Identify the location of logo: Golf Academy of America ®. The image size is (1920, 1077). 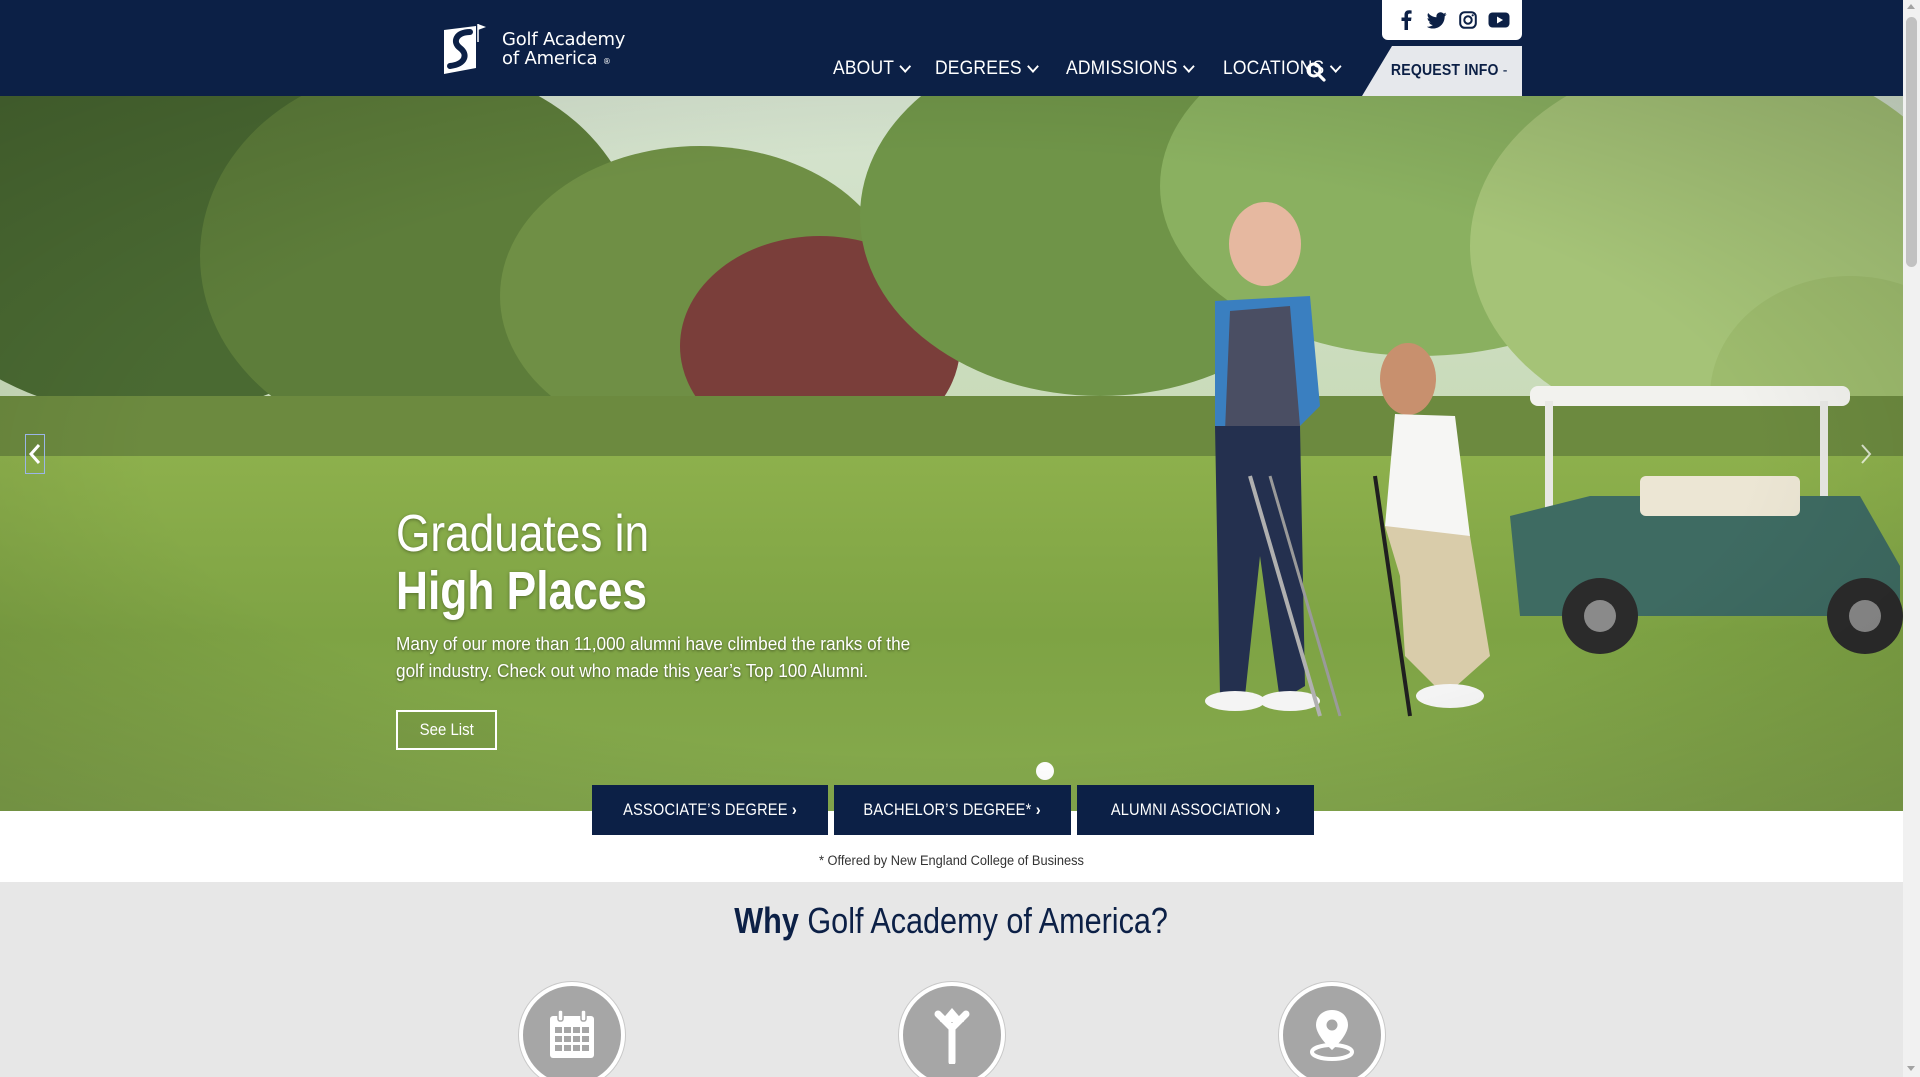
(538, 50).